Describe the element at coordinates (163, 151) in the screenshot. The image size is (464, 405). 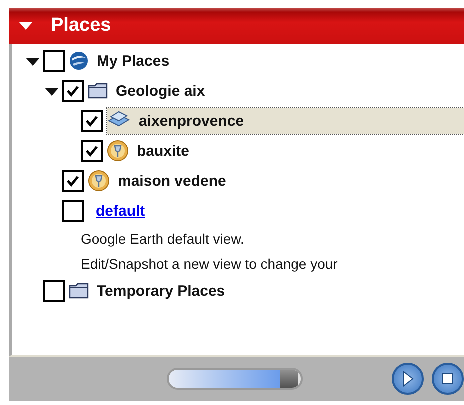
I see `tree-item-label: bauxite` at that location.